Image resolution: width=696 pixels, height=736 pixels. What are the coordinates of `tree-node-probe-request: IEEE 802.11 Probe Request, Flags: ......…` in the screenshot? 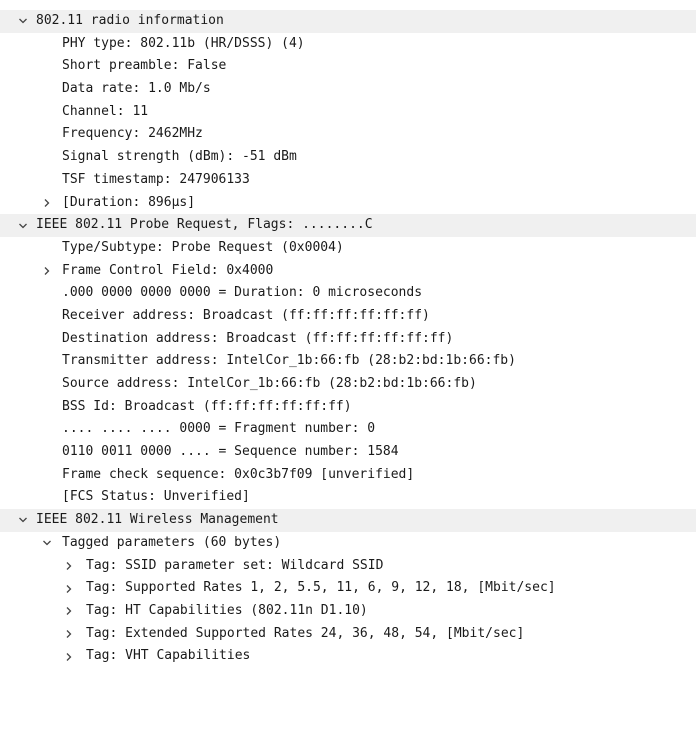 It's located at (348, 225).